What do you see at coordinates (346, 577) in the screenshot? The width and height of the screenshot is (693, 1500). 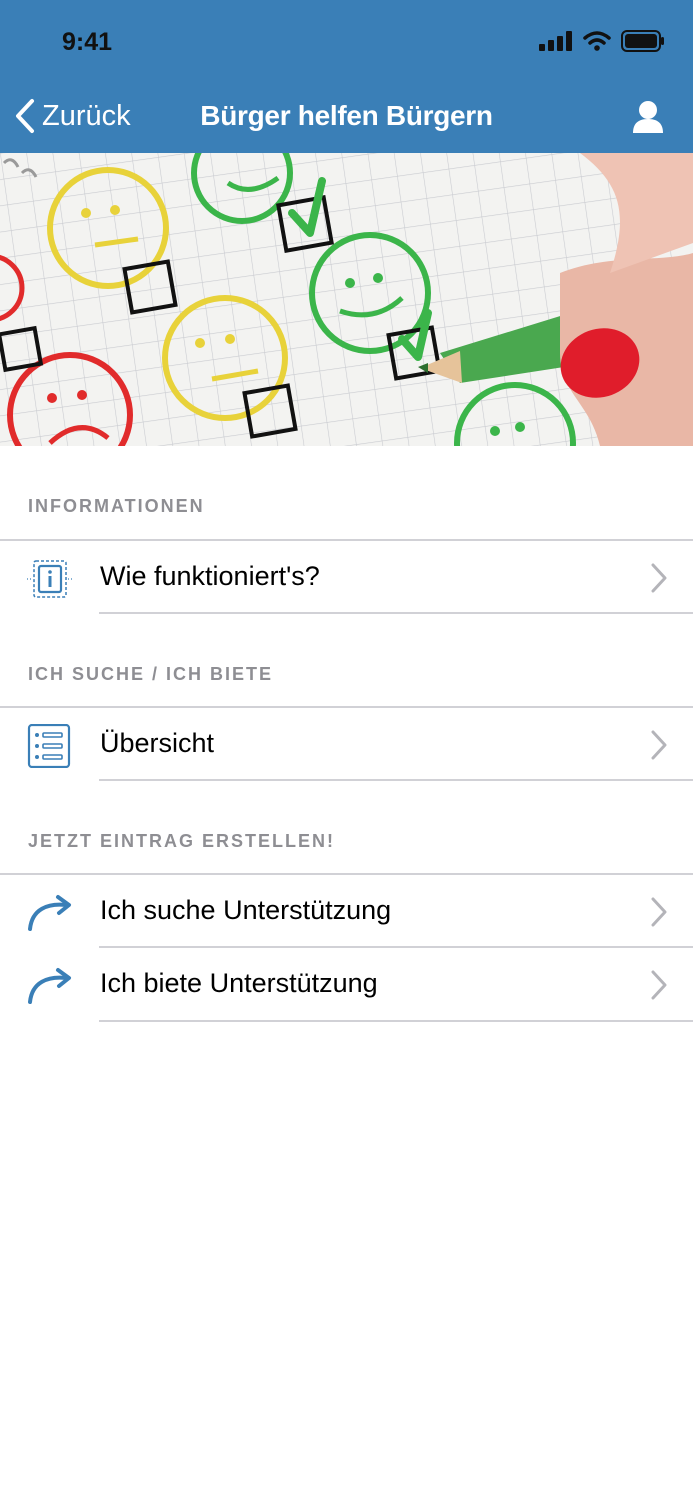 I see `row-wie-funktionierts: Wie funktioniert's?` at bounding box center [346, 577].